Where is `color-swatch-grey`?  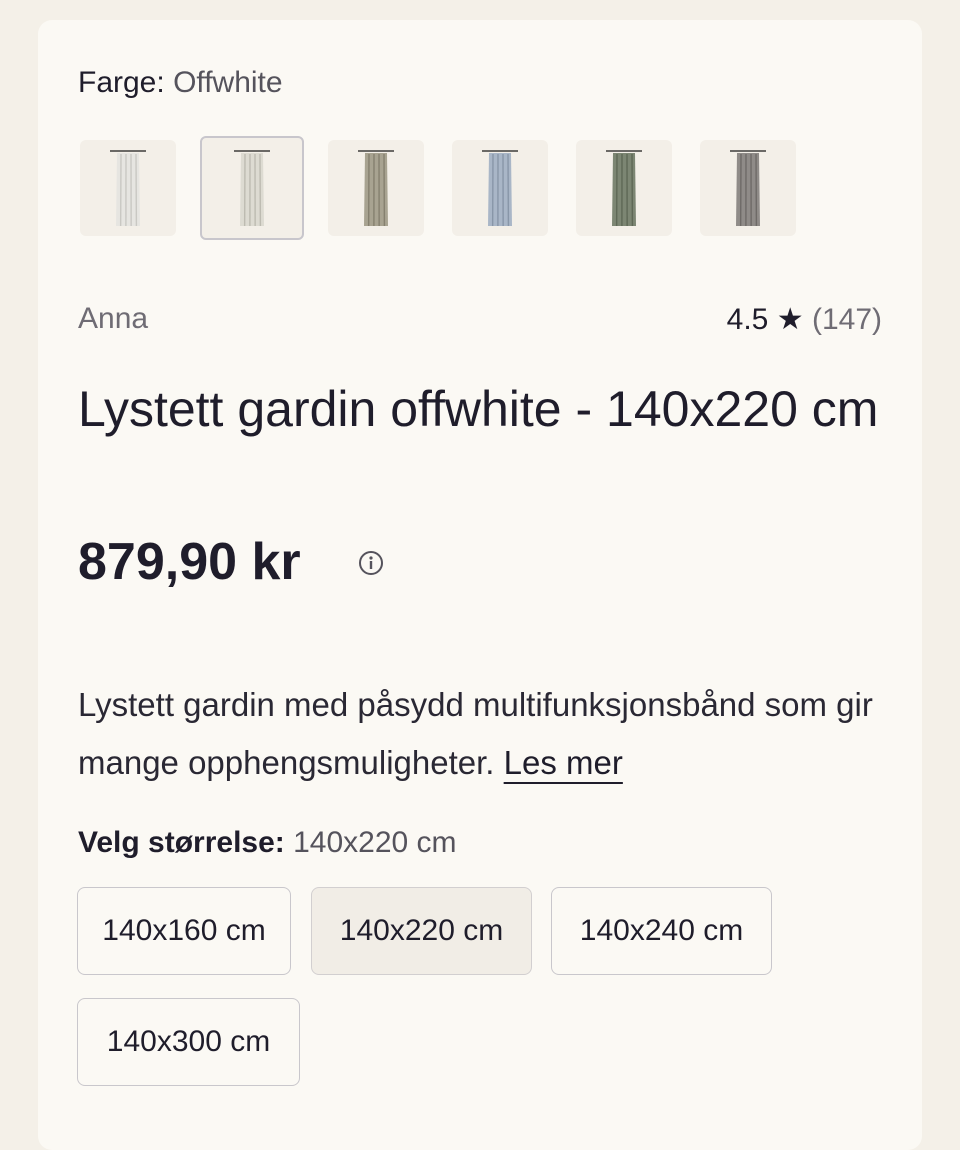 color-swatch-grey is located at coordinates (748, 188).